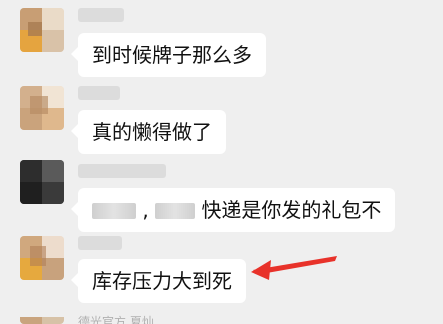 Image resolution: width=443 pixels, height=324 pixels. Describe the element at coordinates (116, 319) in the screenshot. I see `next-sender-name: 德光官方 夏灿` at that location.